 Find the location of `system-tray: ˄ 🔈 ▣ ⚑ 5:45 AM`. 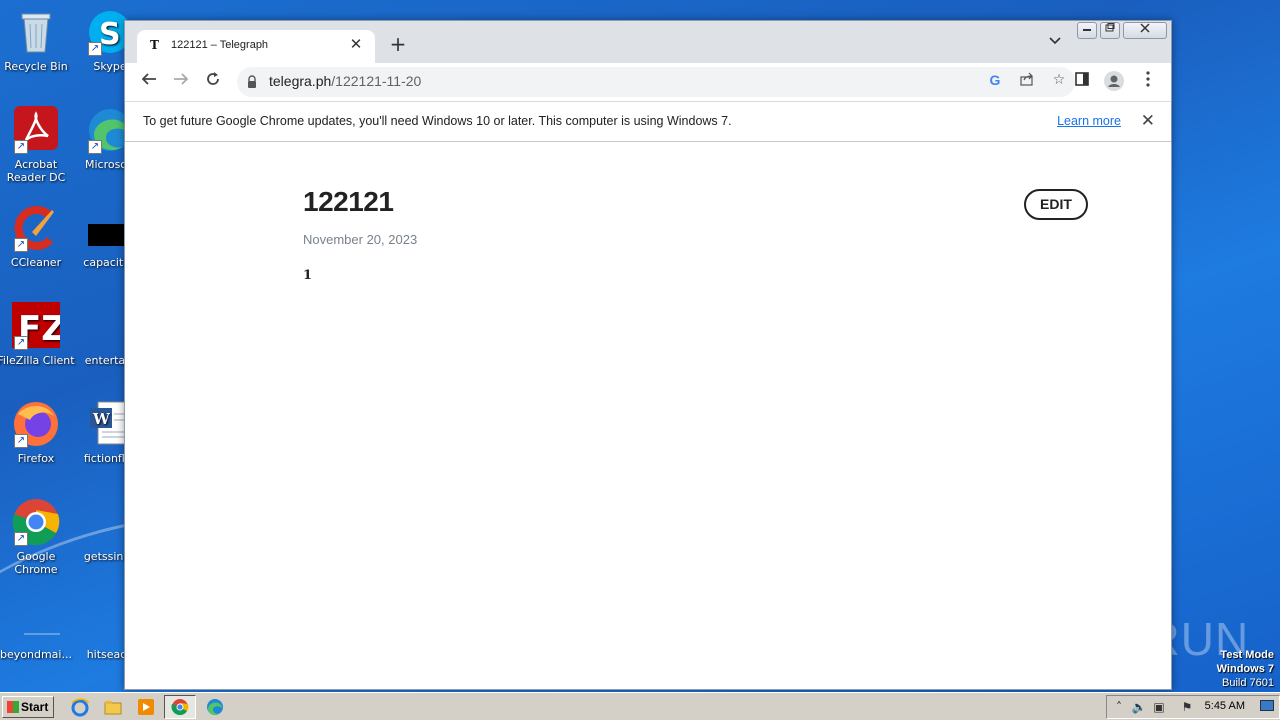

system-tray: ˄ 🔈 ▣ ⚑ 5:45 AM is located at coordinates (1193, 707).